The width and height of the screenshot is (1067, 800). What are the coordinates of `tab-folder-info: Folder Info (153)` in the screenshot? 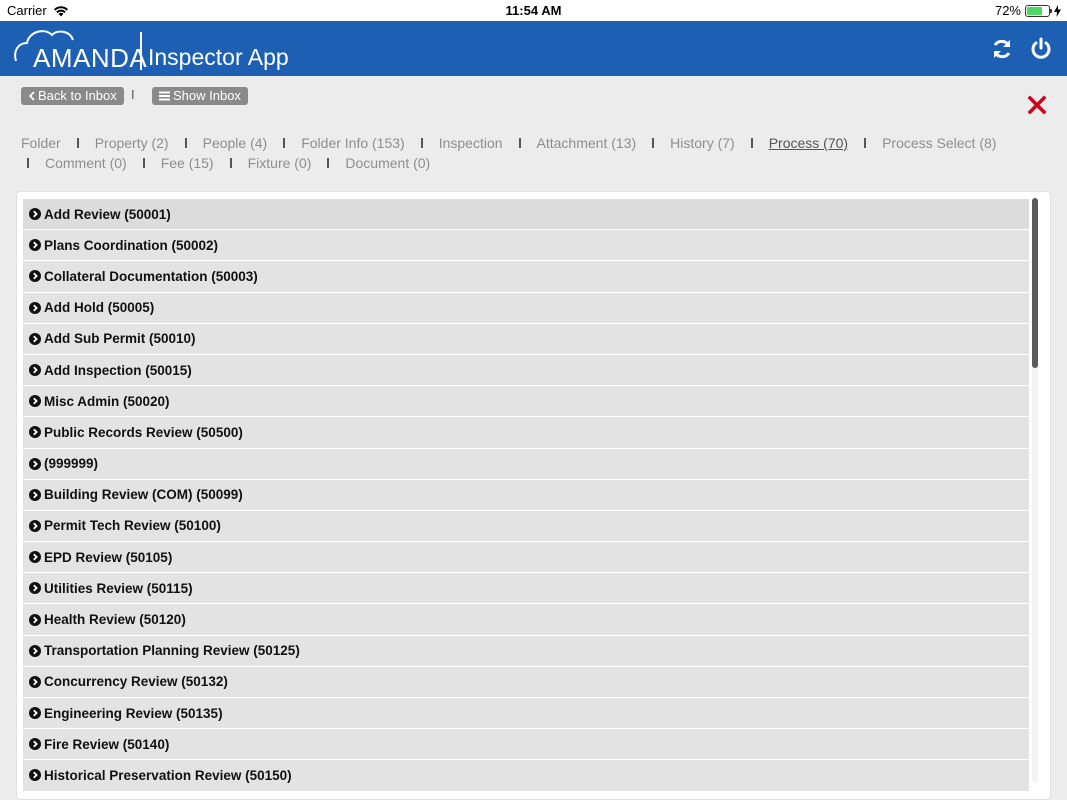 It's located at (353, 143).